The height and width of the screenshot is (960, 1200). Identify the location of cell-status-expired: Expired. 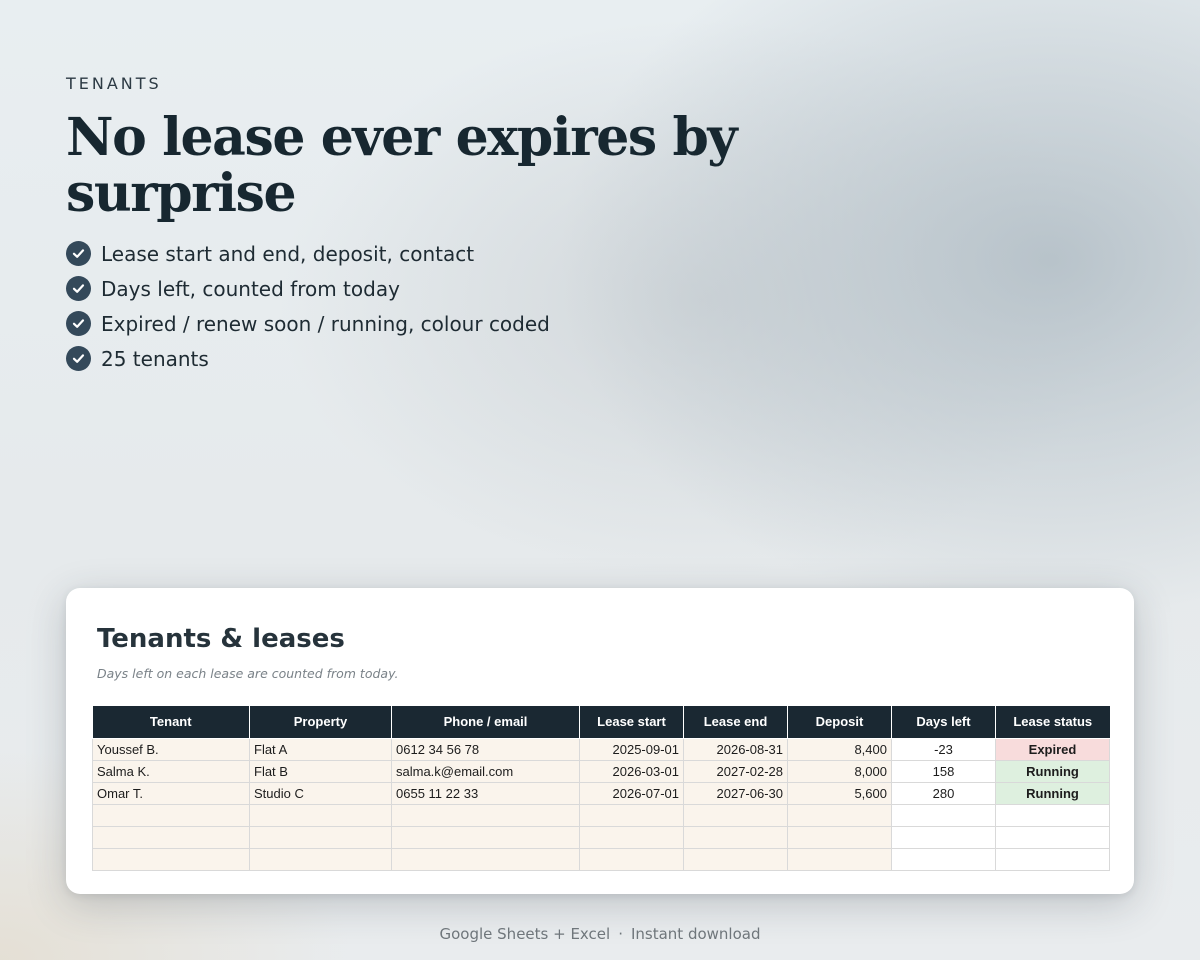
(1052, 749).